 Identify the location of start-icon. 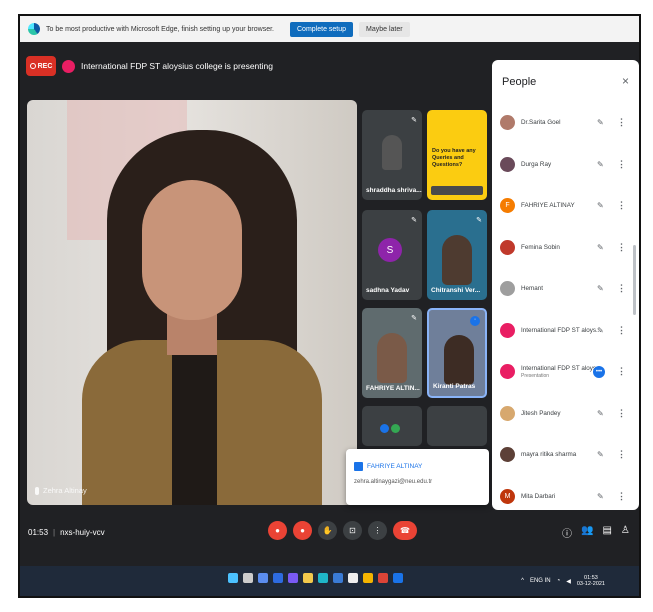
(233, 578).